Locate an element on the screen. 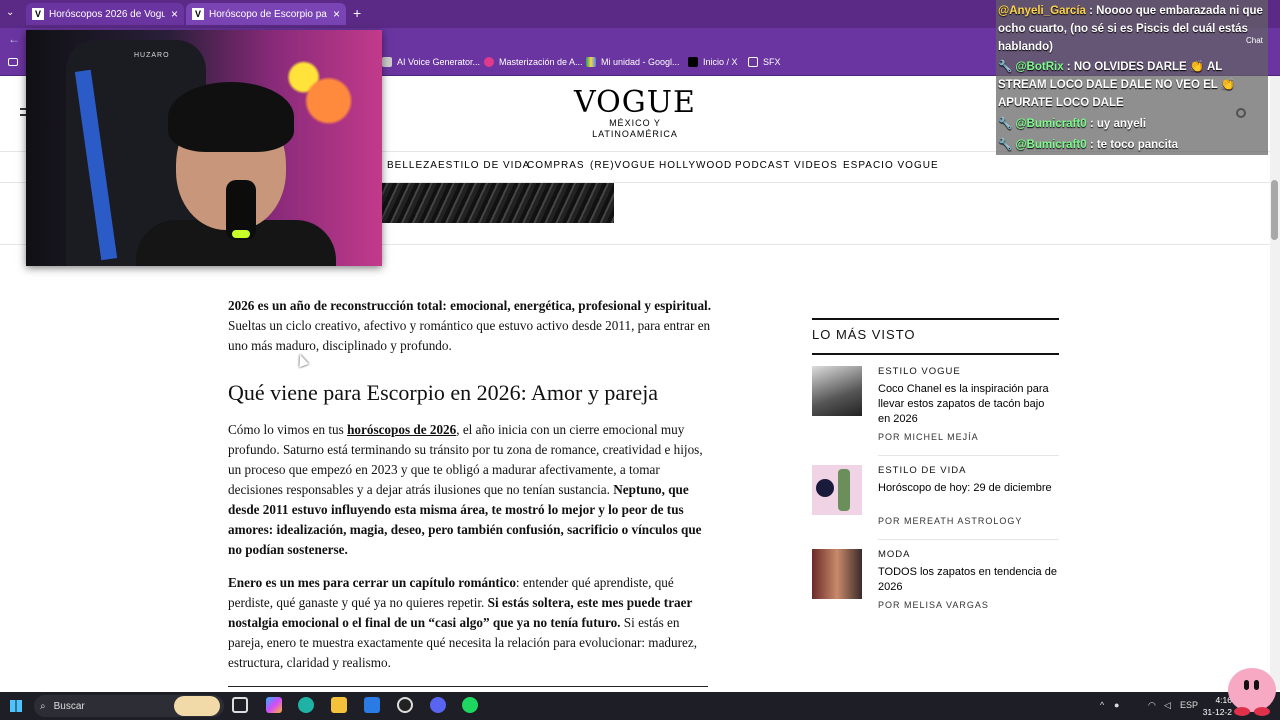 The image size is (1280, 720). chat-message: 🔧 @Bumicraft0 : uy anyeli is located at coordinates (1132, 124).